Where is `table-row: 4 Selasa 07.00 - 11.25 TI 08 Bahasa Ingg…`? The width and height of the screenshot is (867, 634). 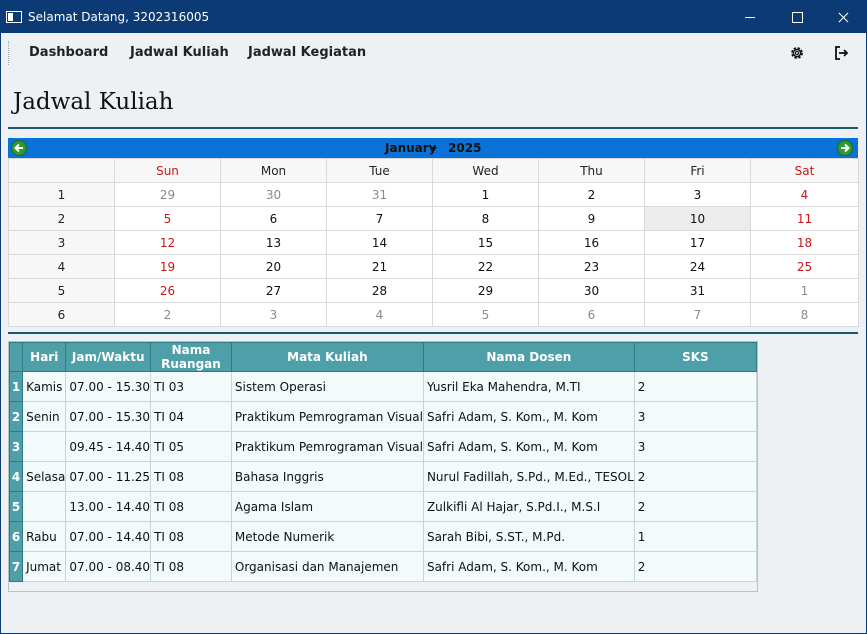
table-row: 4 Selasa 07.00 - 11.25 TI 08 Bahasa Ingg… is located at coordinates (383, 476).